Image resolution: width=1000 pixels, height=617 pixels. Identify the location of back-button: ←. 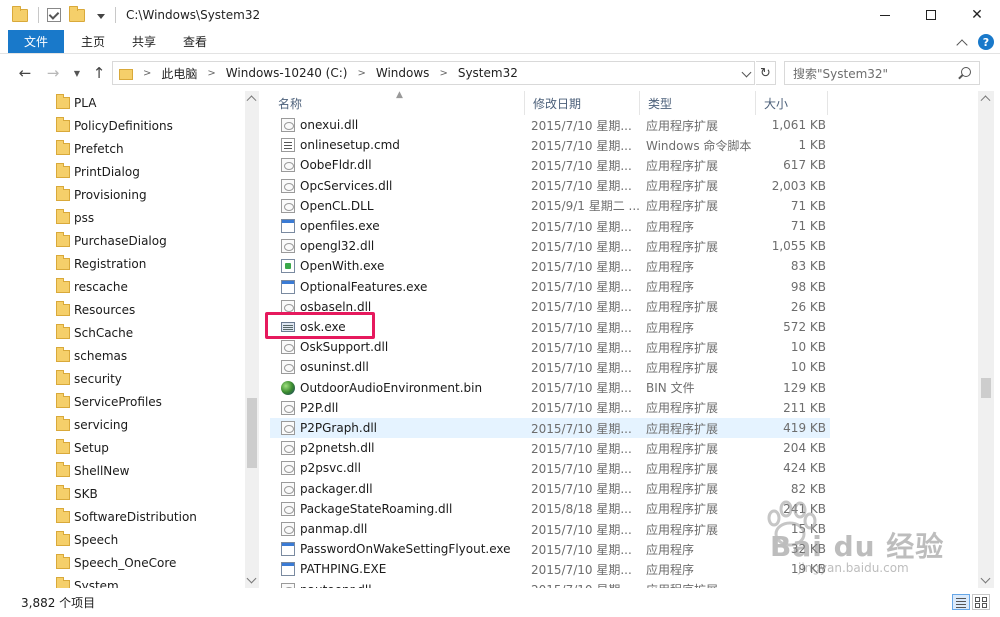
(25, 73).